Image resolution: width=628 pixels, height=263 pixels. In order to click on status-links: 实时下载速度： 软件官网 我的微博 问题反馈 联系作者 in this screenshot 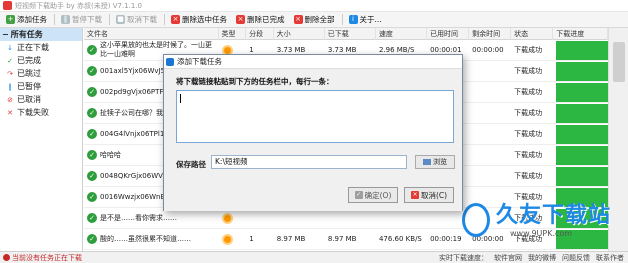, I will do `click(531, 258)`.